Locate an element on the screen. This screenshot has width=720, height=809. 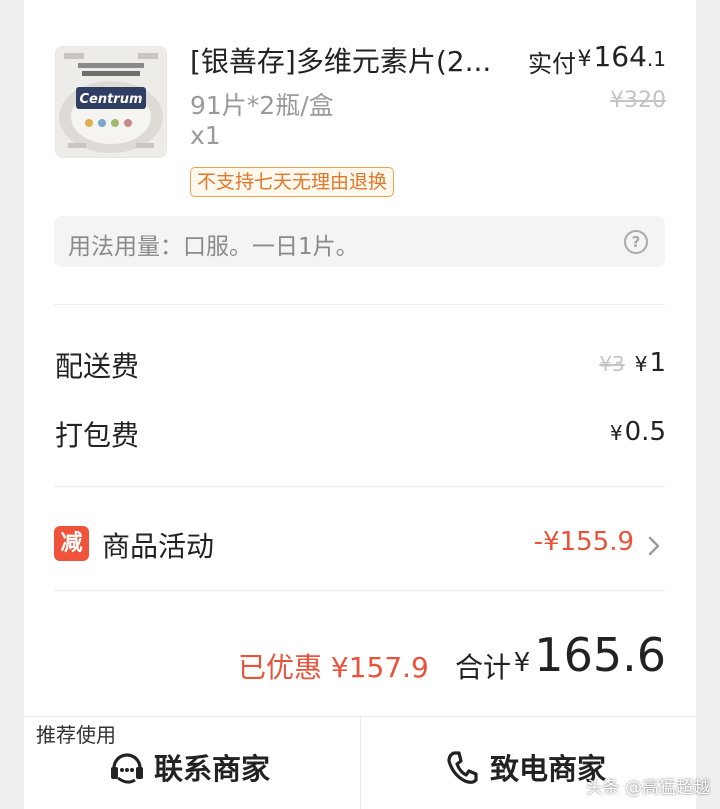
paid-price-integer: 164 is located at coordinates (620, 56).